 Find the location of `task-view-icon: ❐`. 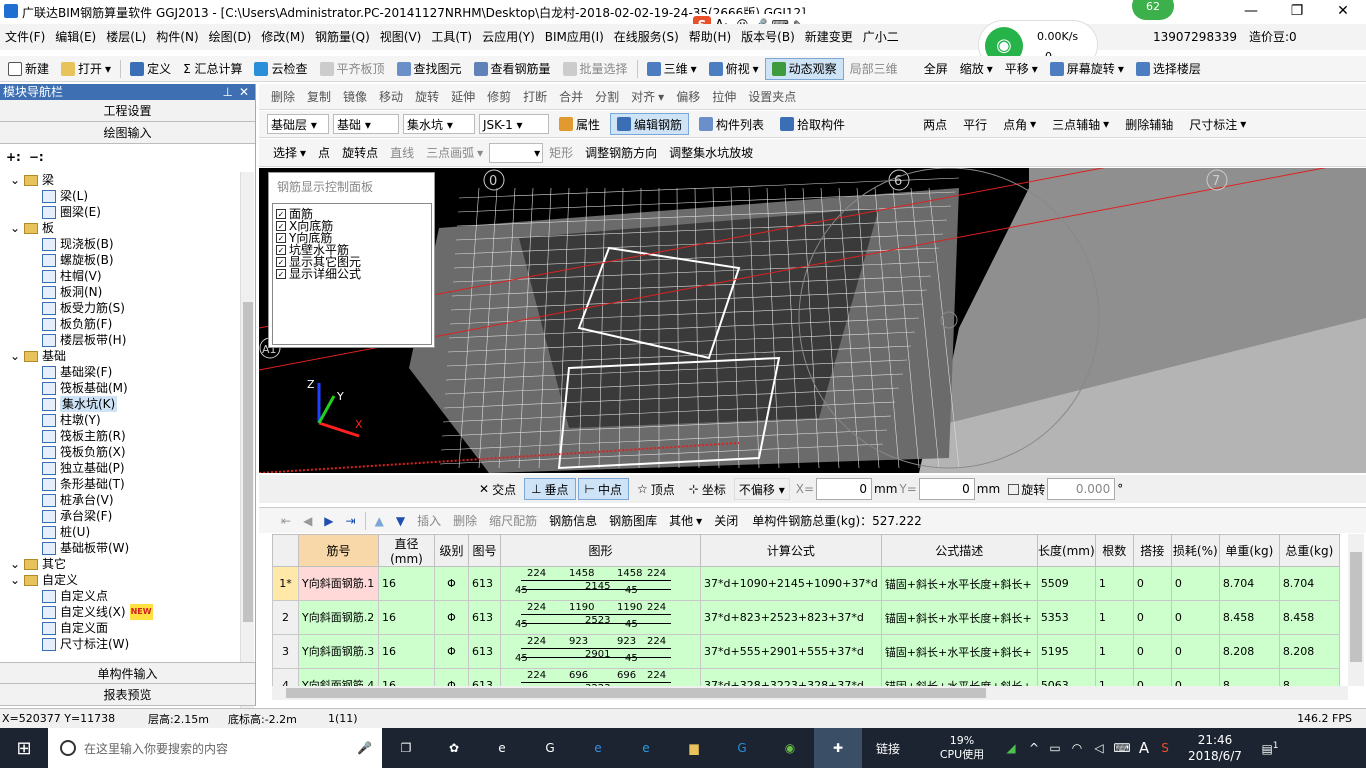

task-view-icon: ❐ is located at coordinates (406, 748).